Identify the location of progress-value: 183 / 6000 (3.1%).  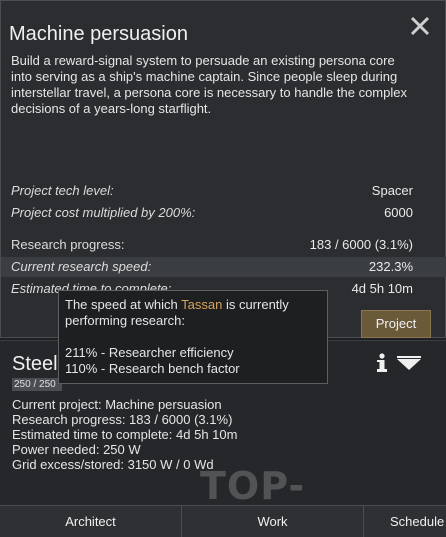
(361, 244).